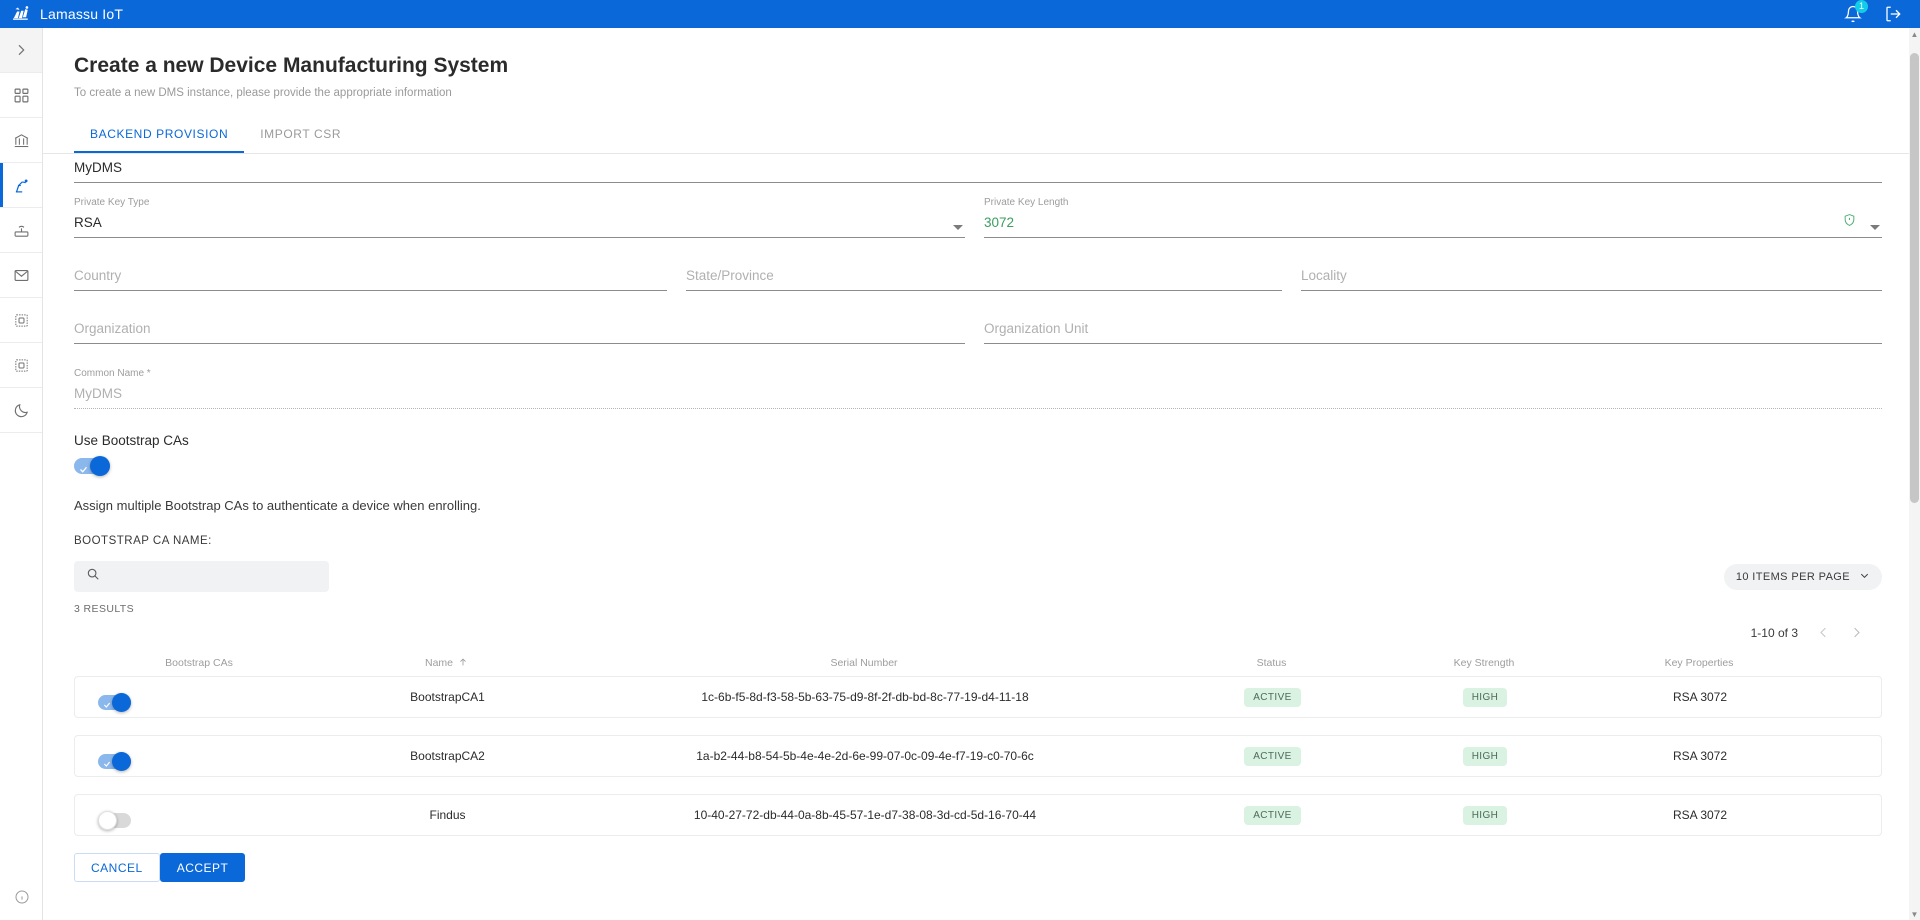  I want to click on column-header-name-label: Name, so click(438, 663).